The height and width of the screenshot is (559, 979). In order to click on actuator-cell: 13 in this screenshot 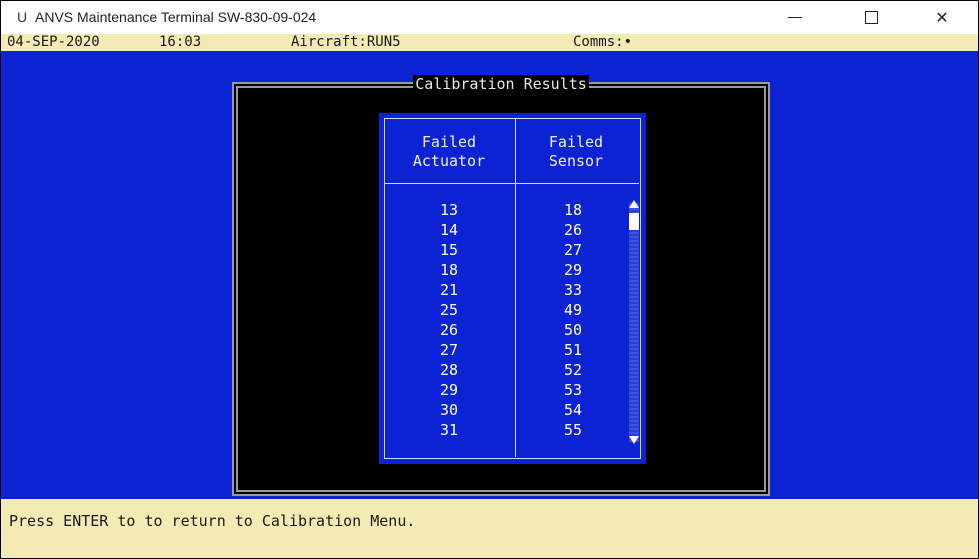, I will do `click(449, 210)`.